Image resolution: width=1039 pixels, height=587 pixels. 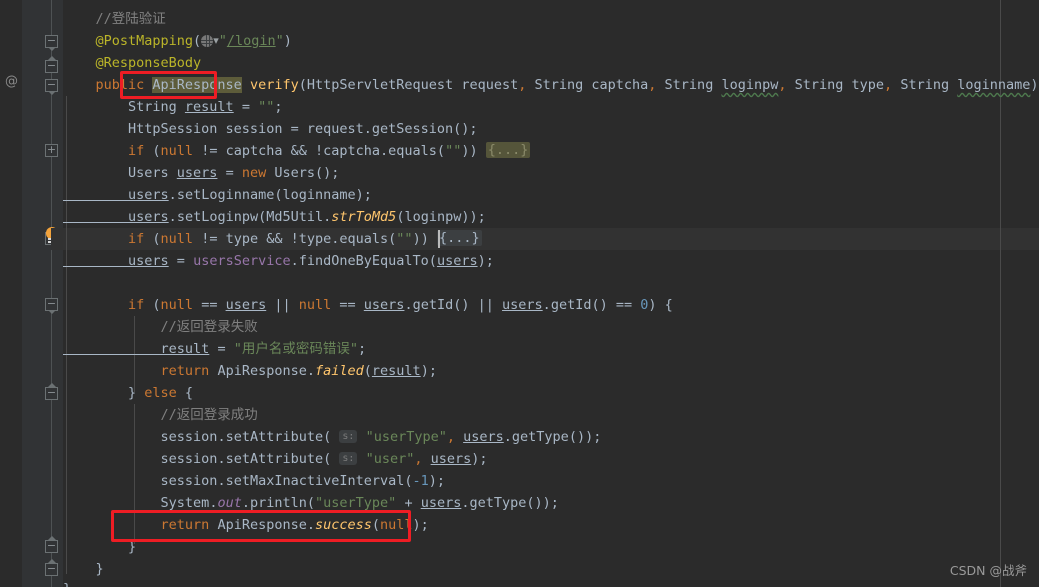 What do you see at coordinates (128, 393) in the screenshot?
I see `code-line-18: } else {` at bounding box center [128, 393].